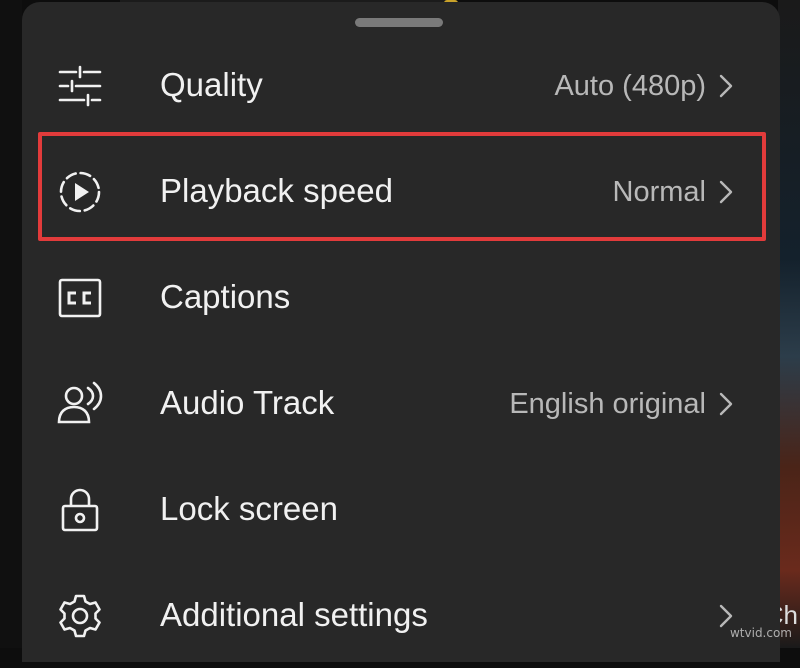 This screenshot has height=668, width=800. What do you see at coordinates (80, 510) in the screenshot?
I see `lock-icon` at bounding box center [80, 510].